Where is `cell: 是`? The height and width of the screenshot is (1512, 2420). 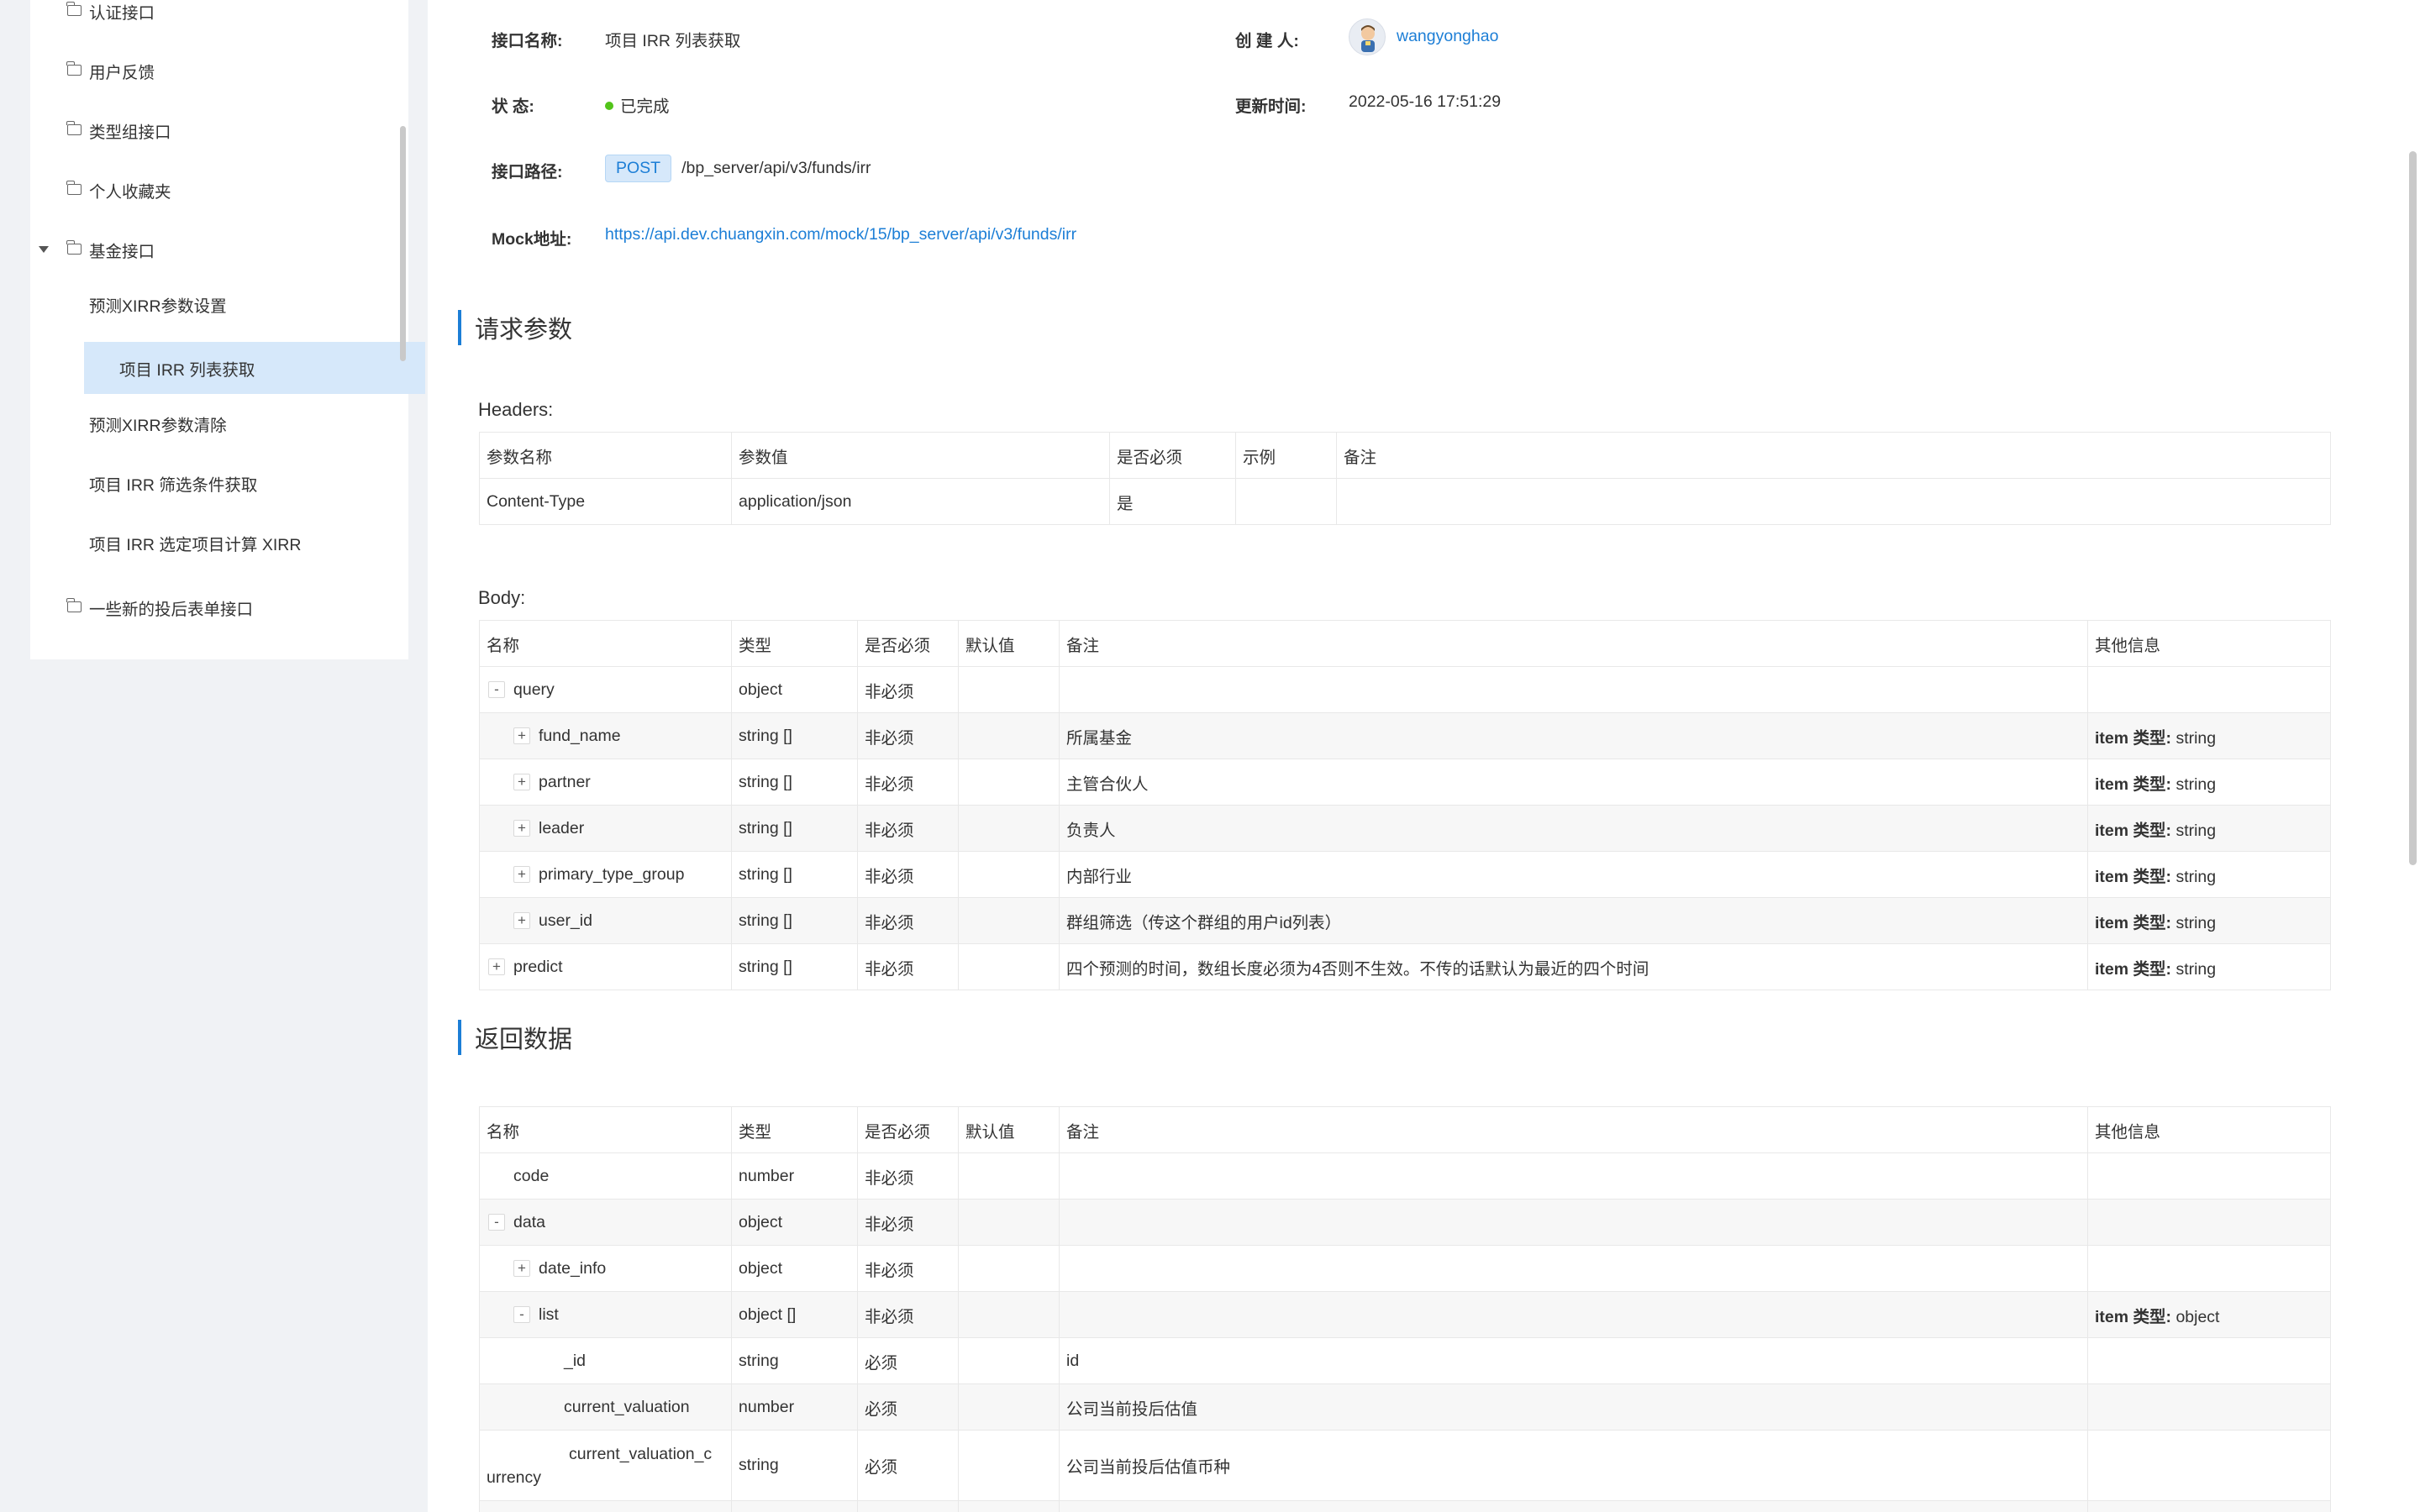
cell: 是 is located at coordinates (1172, 501).